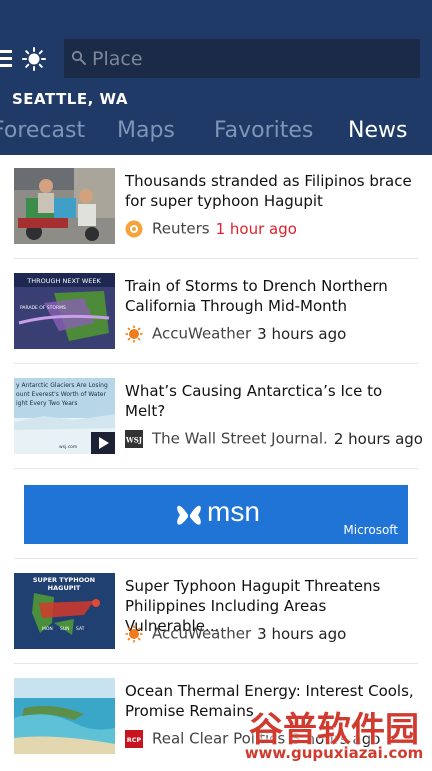  I want to click on tab-forecast: Forecast, so click(42, 130).